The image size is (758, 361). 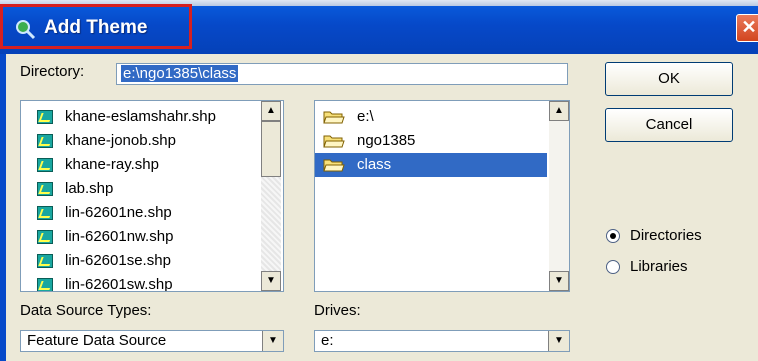 I want to click on cancel-button: Cancel, so click(x=669, y=125).